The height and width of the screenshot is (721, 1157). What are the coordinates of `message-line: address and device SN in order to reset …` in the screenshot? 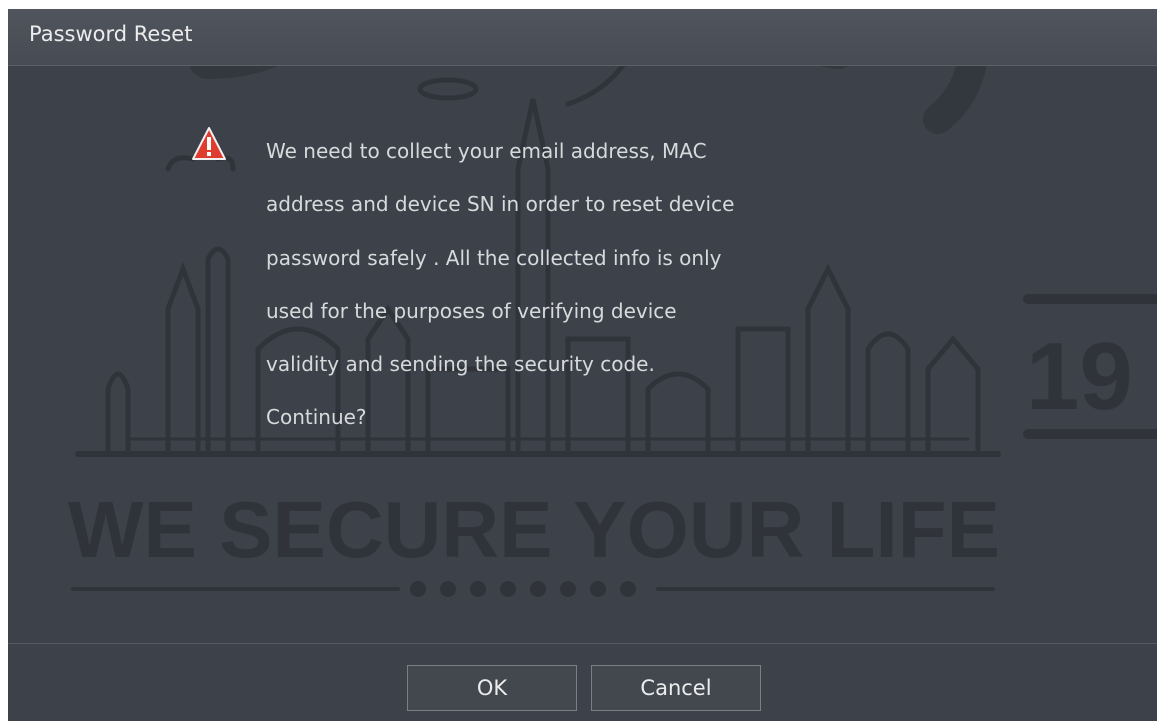 It's located at (500, 204).